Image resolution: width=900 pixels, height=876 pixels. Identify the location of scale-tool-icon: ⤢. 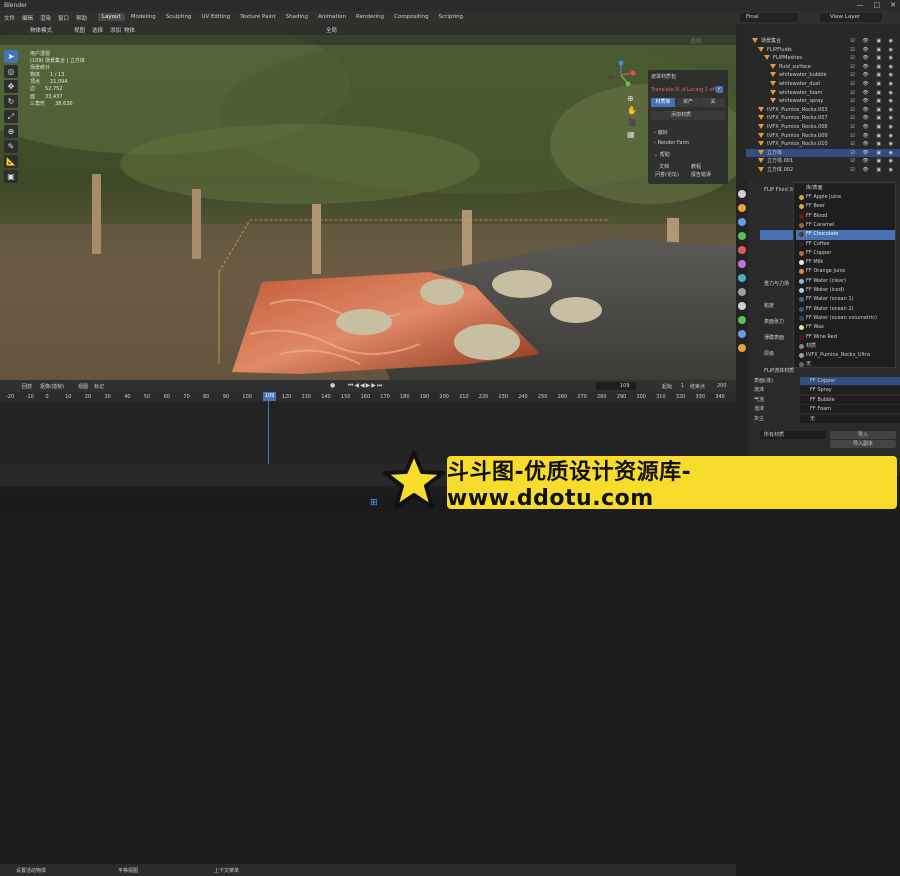
(11, 116).